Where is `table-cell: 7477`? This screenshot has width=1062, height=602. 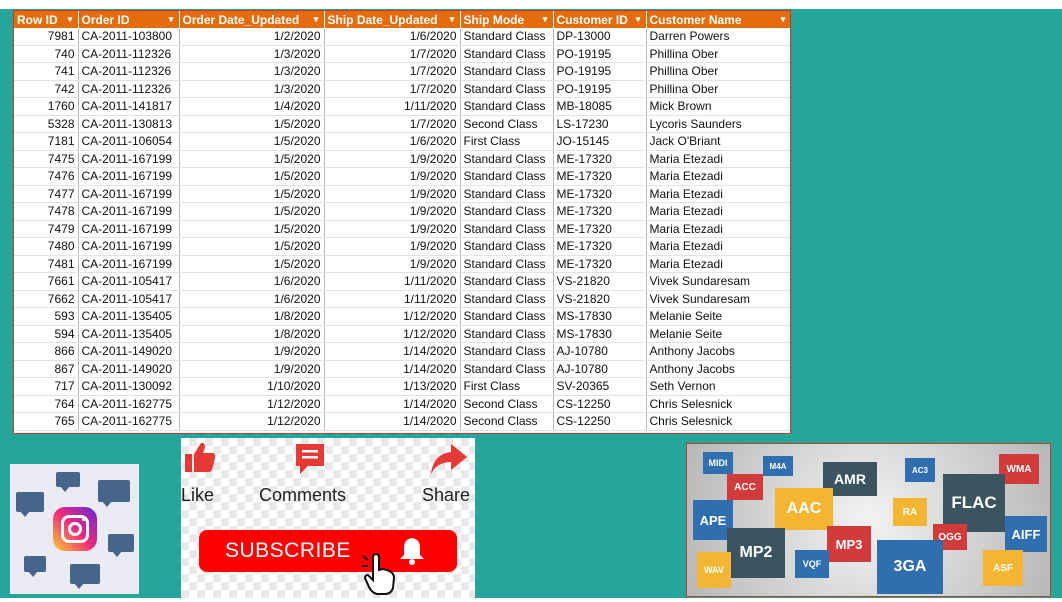
table-cell: 7477 is located at coordinates (46, 194).